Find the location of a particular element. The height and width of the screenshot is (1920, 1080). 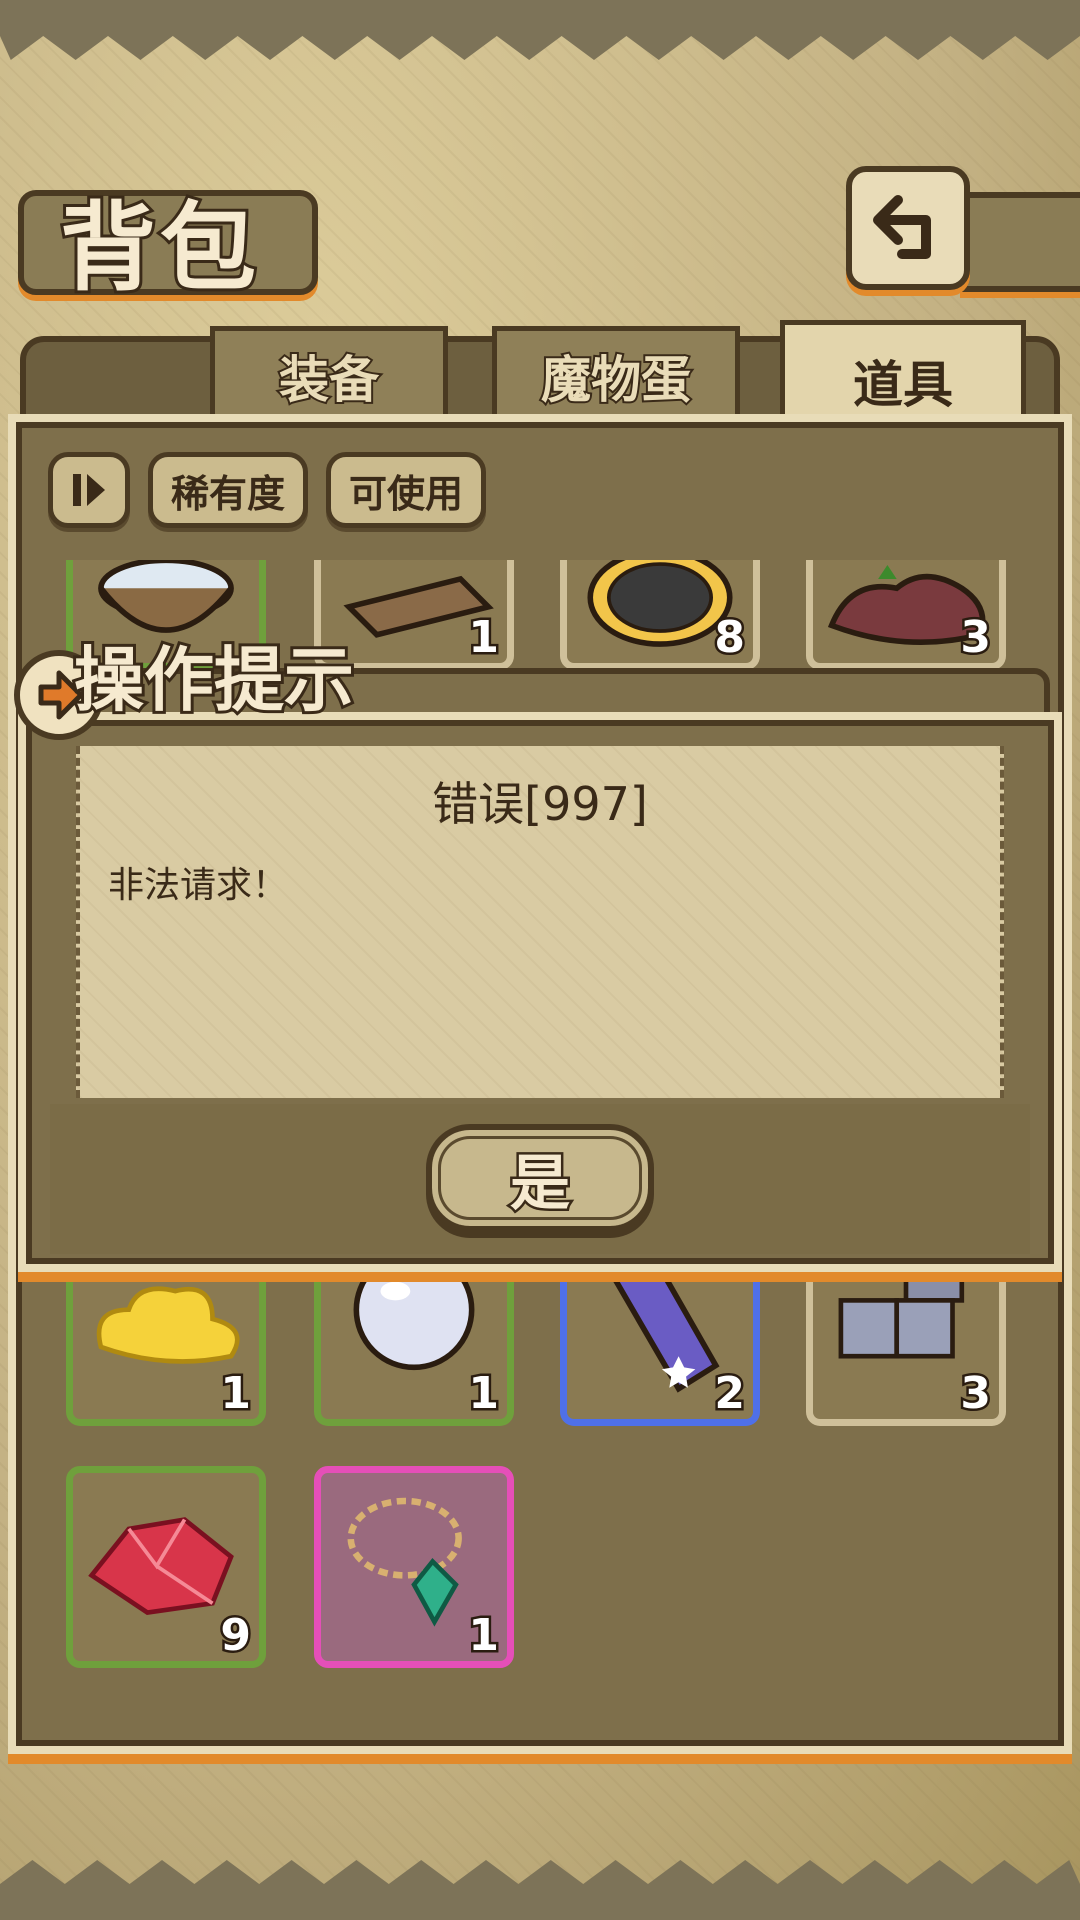

item-count: 9 is located at coordinates (236, 1635).